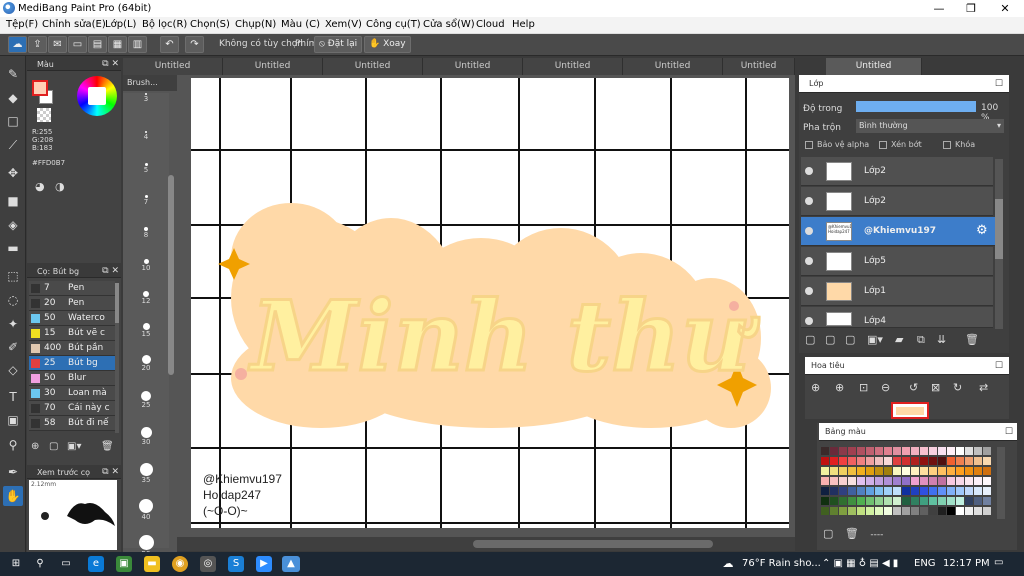 The image size is (1024, 576). Describe the element at coordinates (53, 446) in the screenshot. I see `copy-brush-icon: ▢` at that location.